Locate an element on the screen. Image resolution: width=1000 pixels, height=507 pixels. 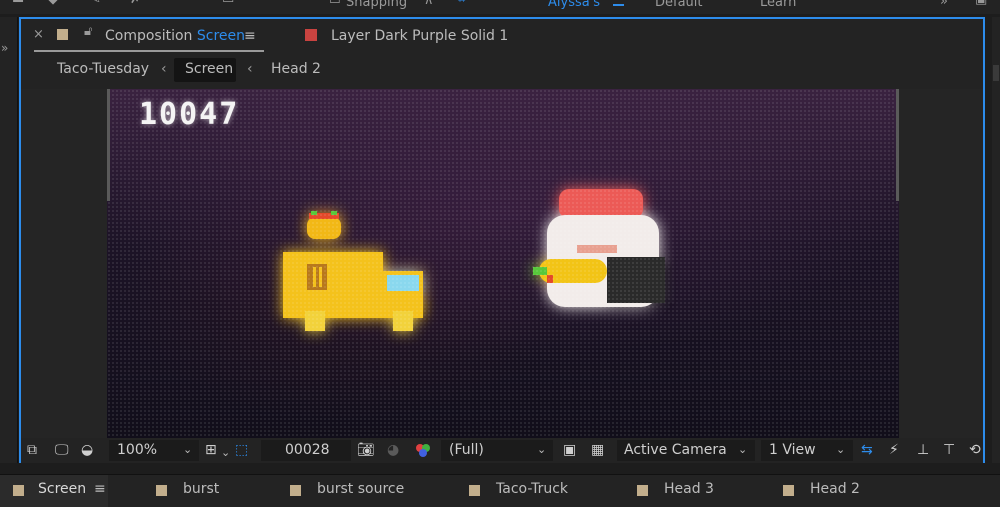
snapping-label: Snapping is located at coordinates (377, 5).